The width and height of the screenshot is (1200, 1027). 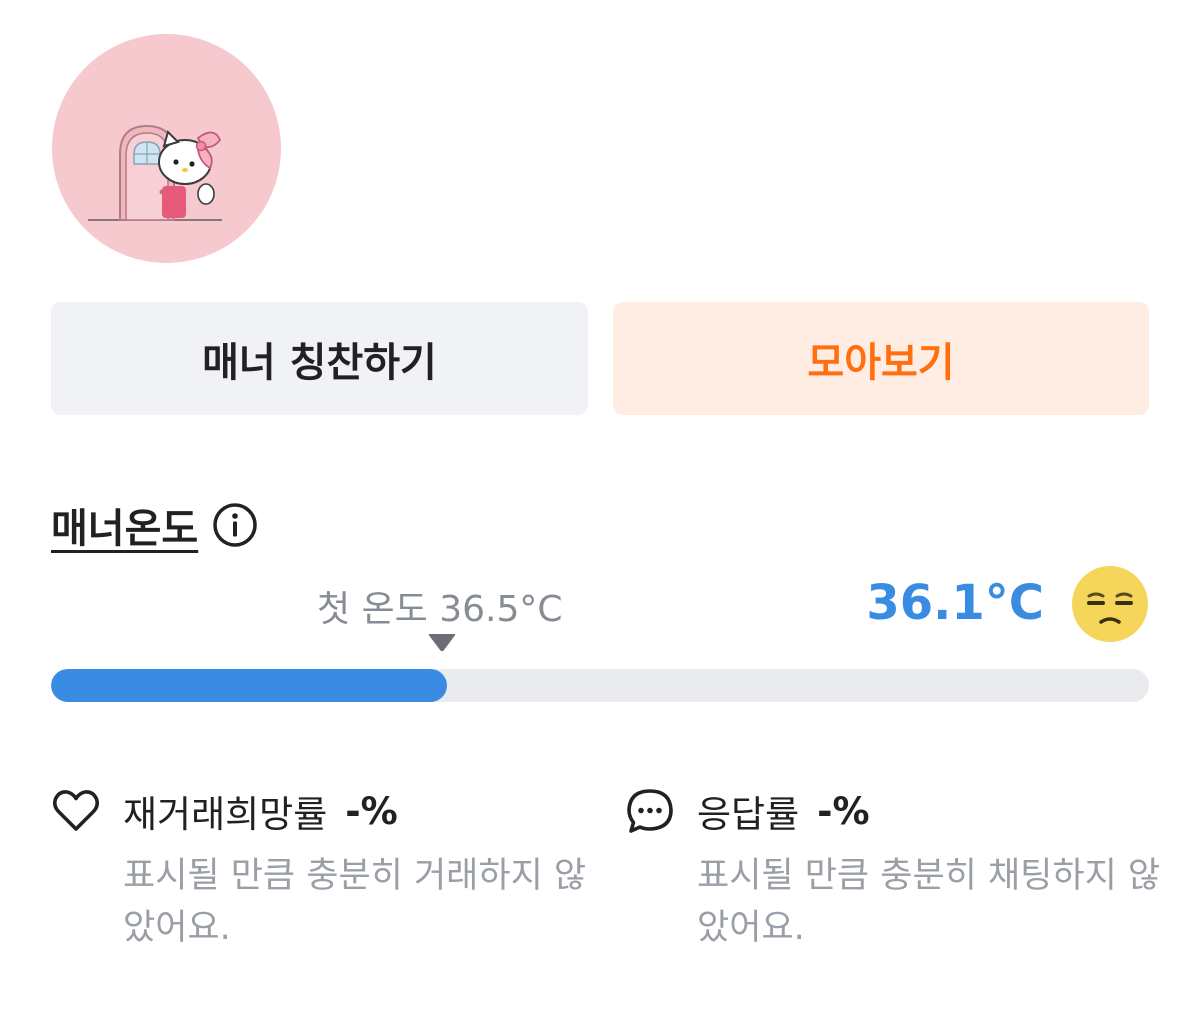 What do you see at coordinates (929, 902) in the screenshot?
I see `response-rate-description: 표시될 만큼 충분히 채팅하지 않았어요.` at bounding box center [929, 902].